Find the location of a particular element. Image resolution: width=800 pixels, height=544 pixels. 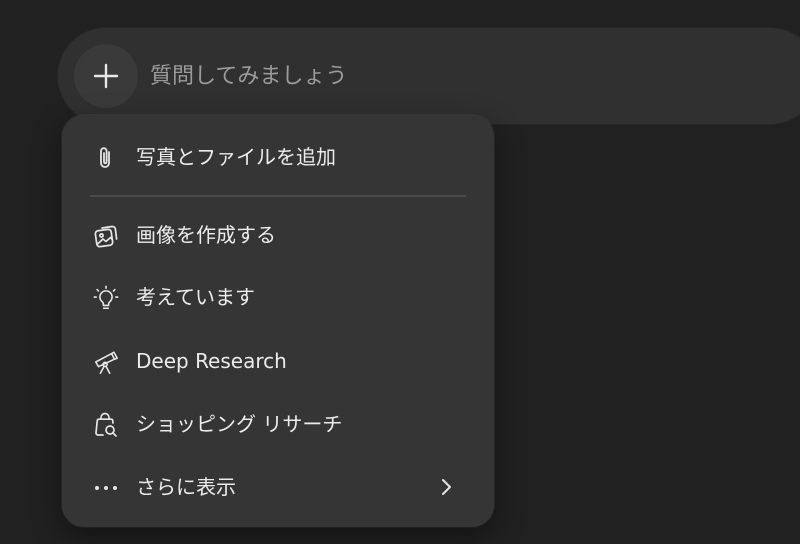

menu-item-label: ショッピング リサーチ is located at coordinates (239, 424).